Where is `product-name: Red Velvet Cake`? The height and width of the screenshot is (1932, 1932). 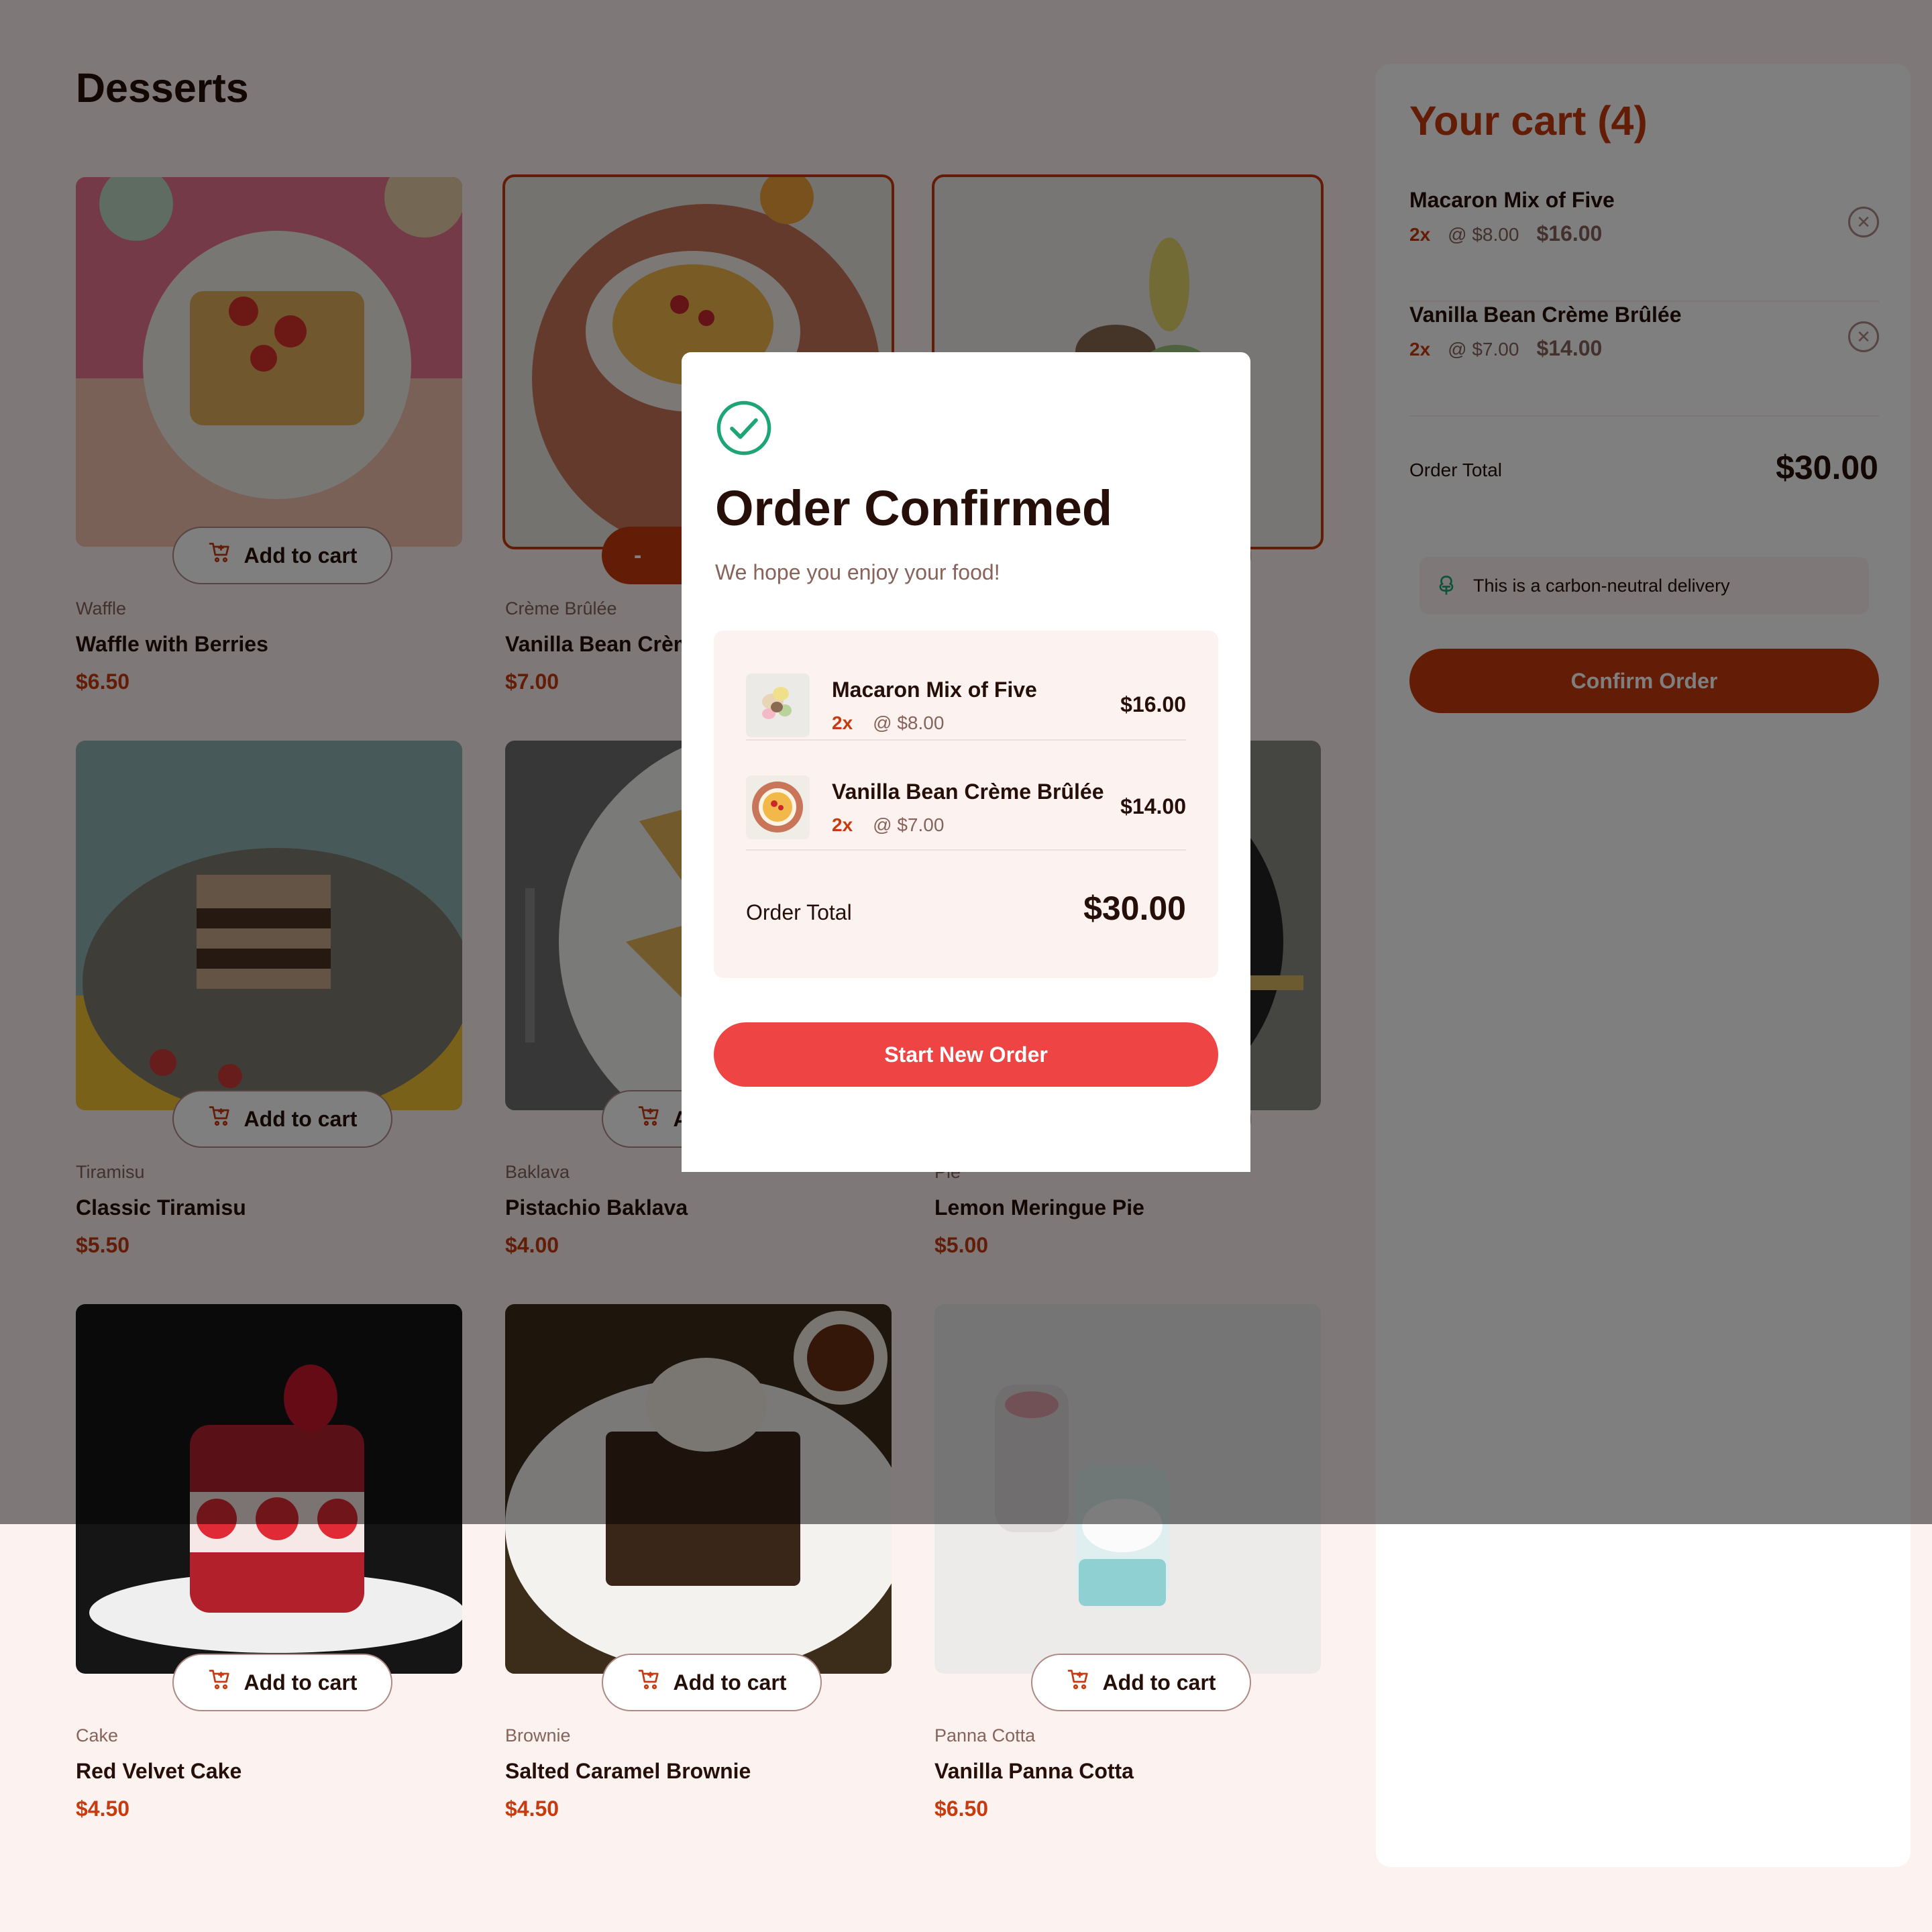
product-name: Red Velvet Cake is located at coordinates (159, 1771).